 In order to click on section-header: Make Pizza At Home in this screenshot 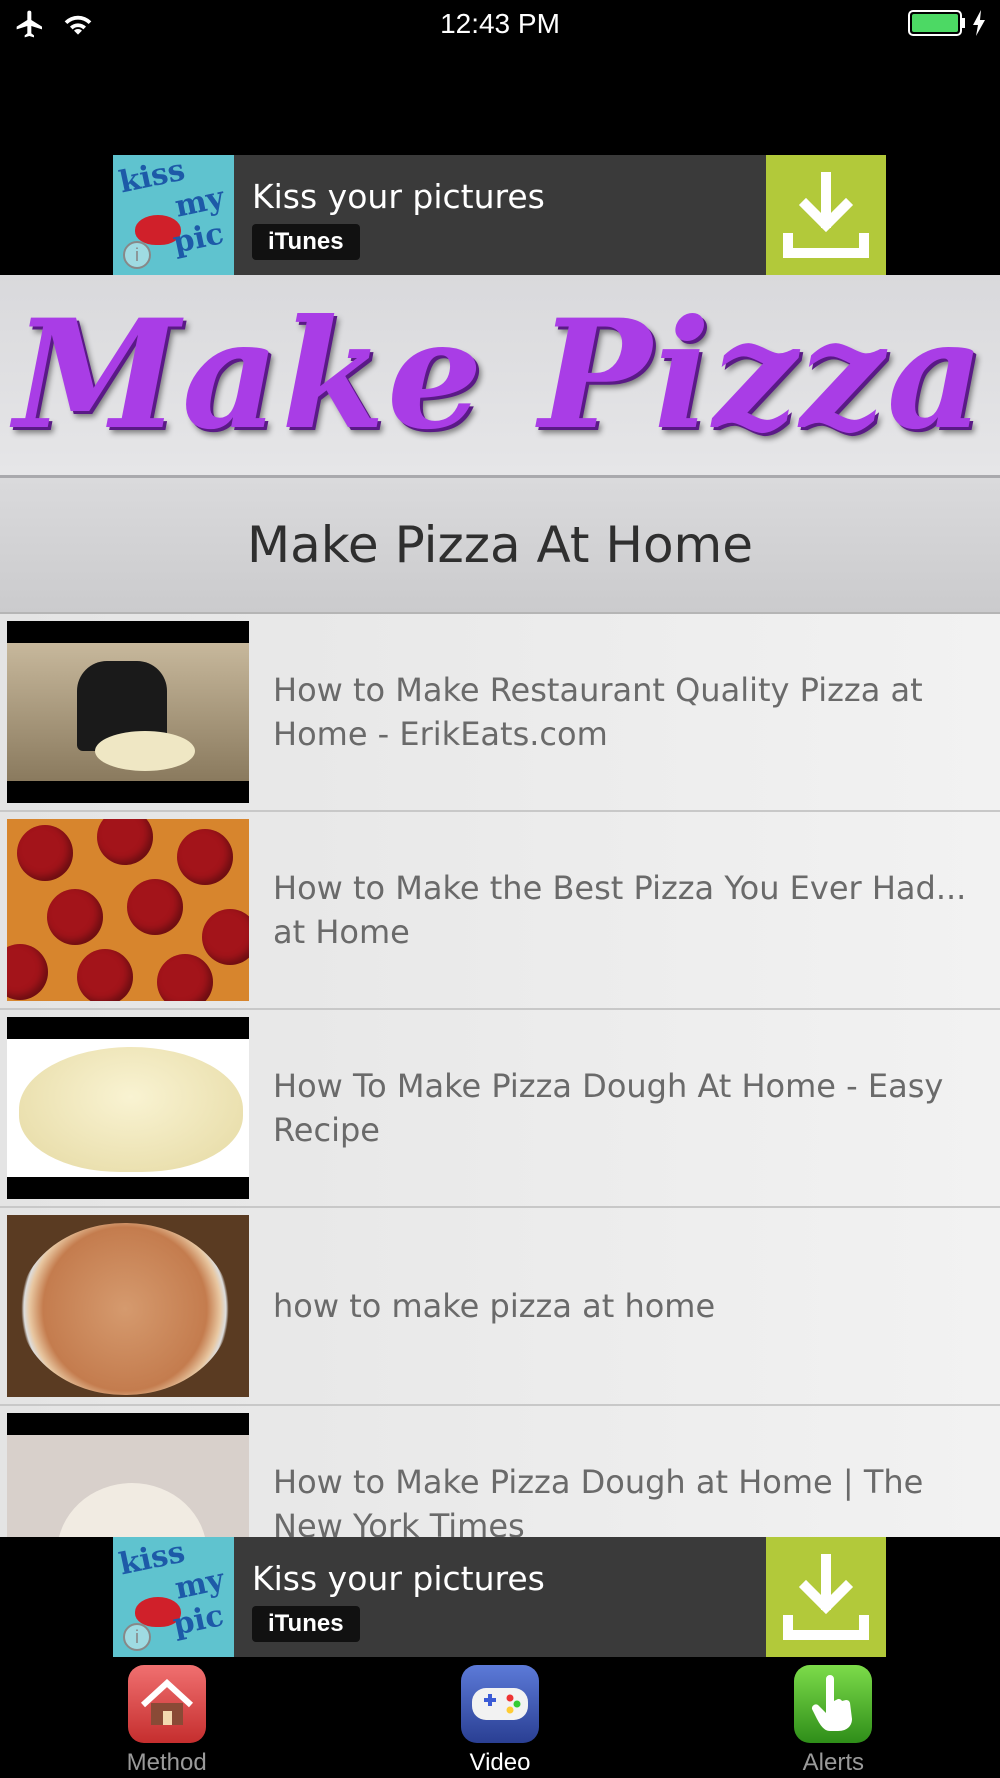, I will do `click(500, 546)`.